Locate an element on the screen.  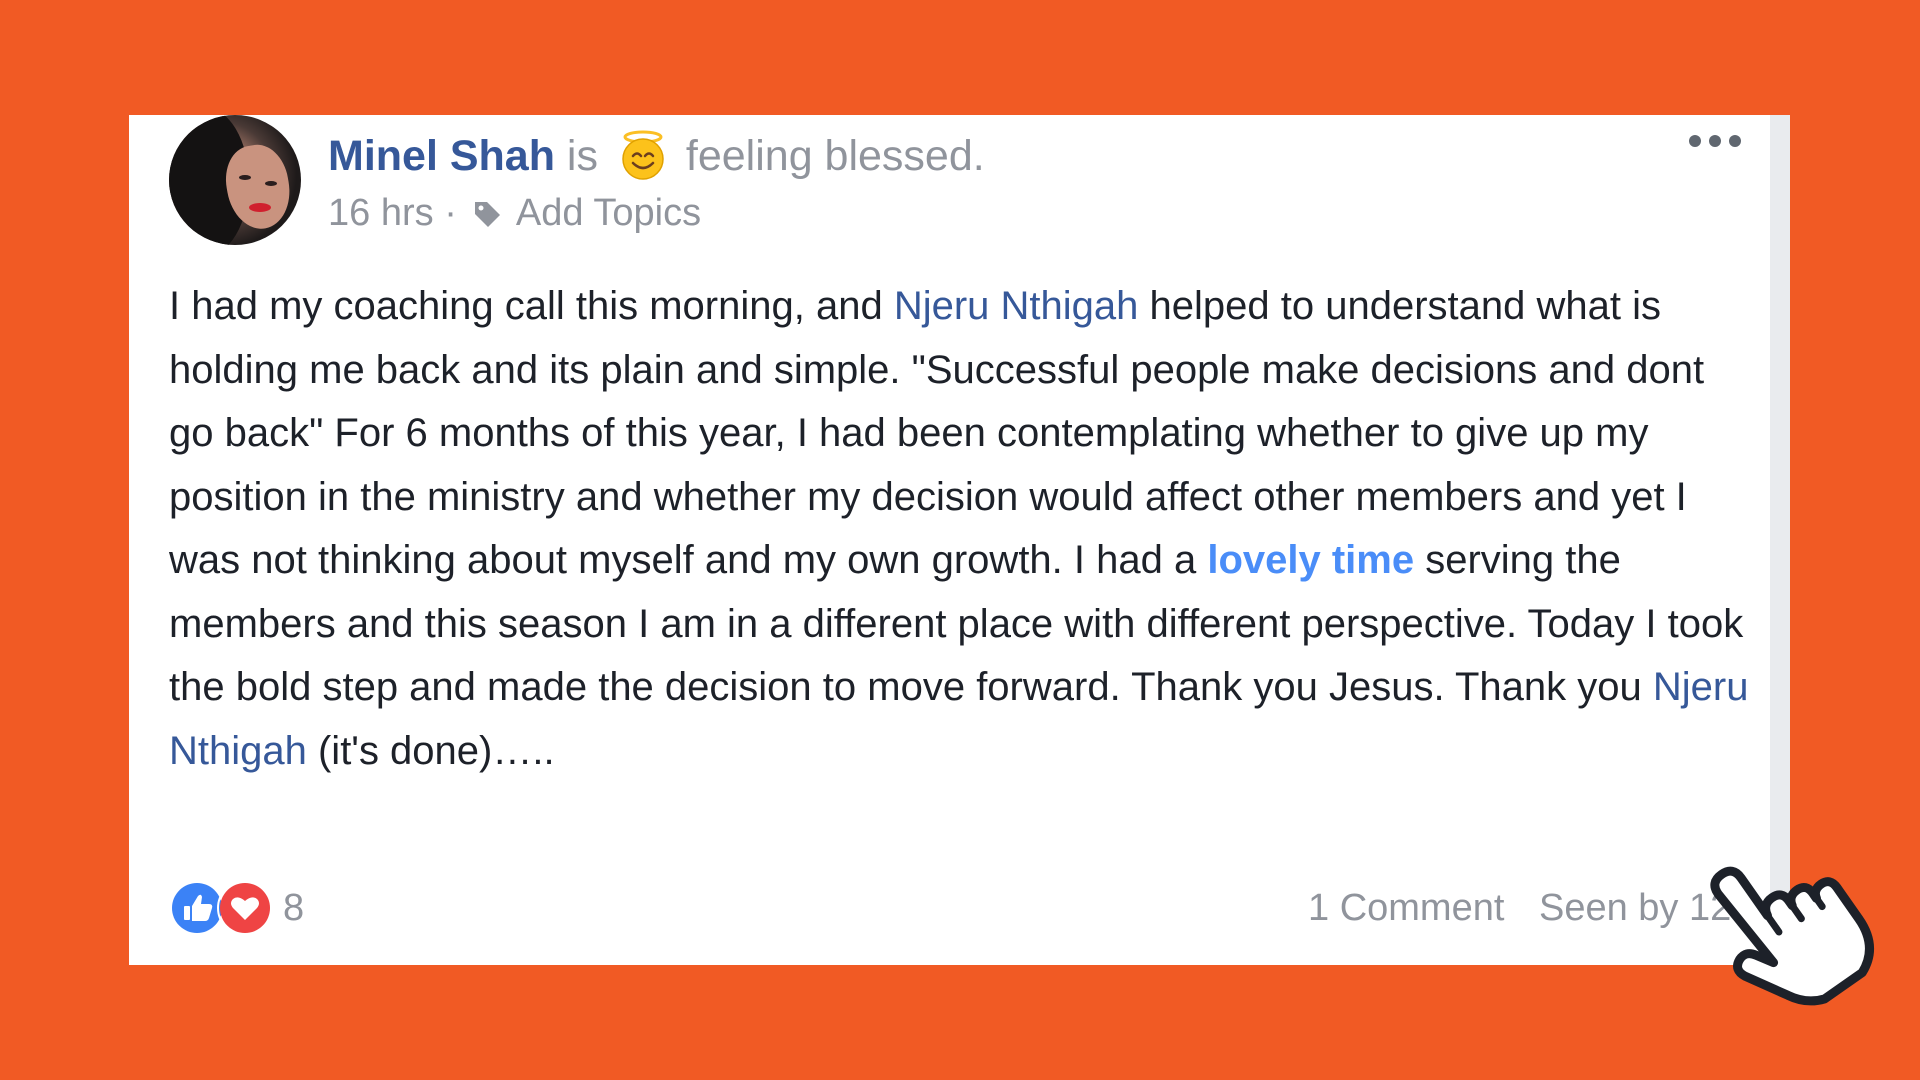
tag-icon is located at coordinates (488, 214).